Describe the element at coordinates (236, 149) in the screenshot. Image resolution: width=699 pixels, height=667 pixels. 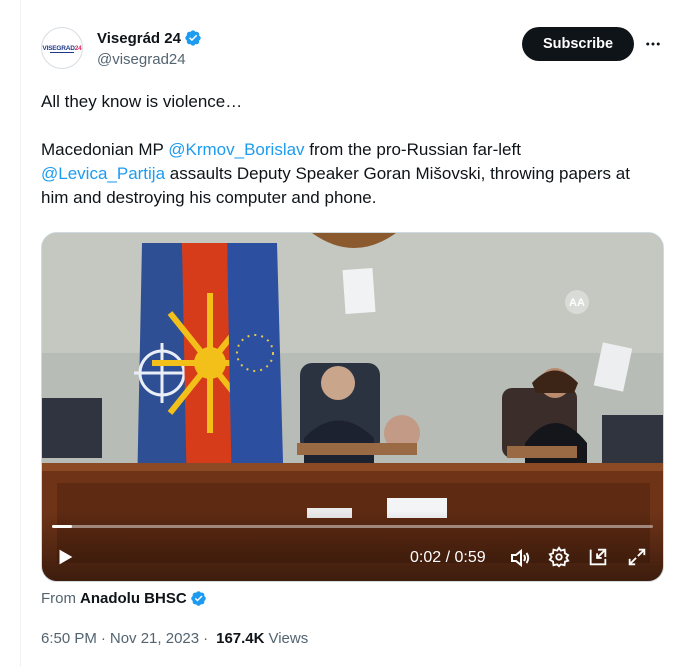
I see `mention-link: @Krmov_Borislav` at that location.